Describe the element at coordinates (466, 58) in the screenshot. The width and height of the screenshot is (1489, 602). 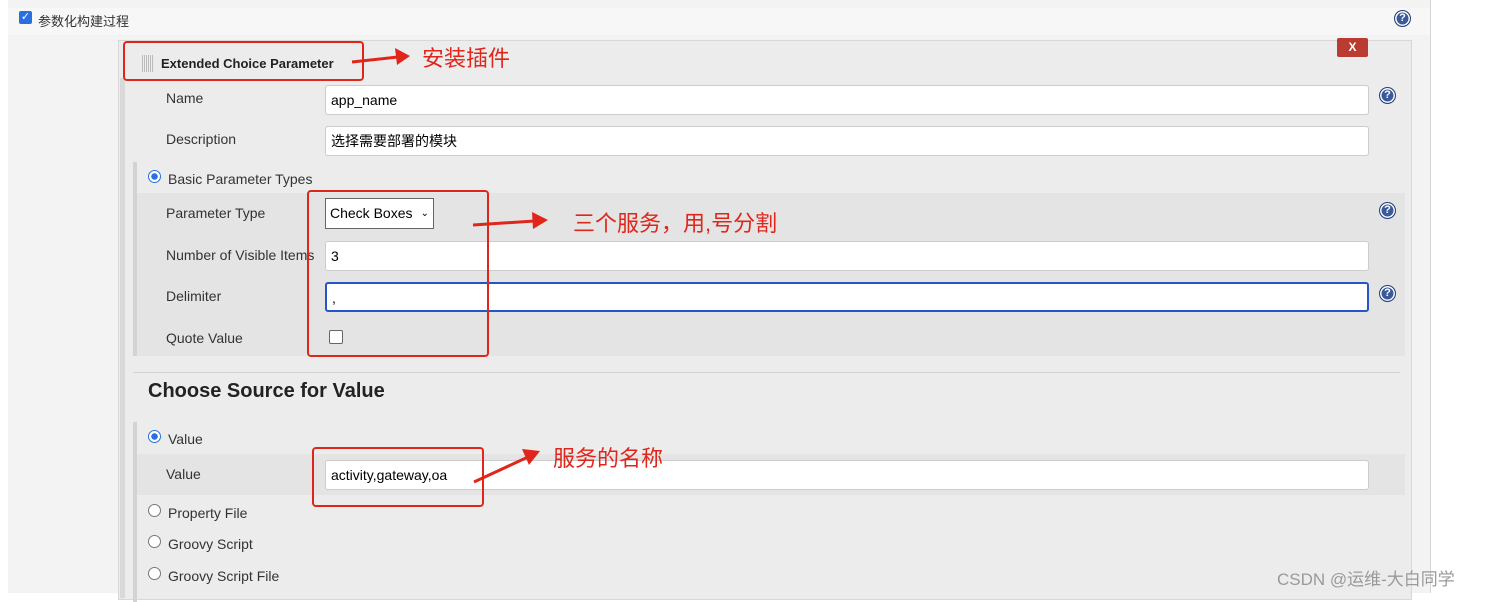
I see `annotation-text: 安装插件` at that location.